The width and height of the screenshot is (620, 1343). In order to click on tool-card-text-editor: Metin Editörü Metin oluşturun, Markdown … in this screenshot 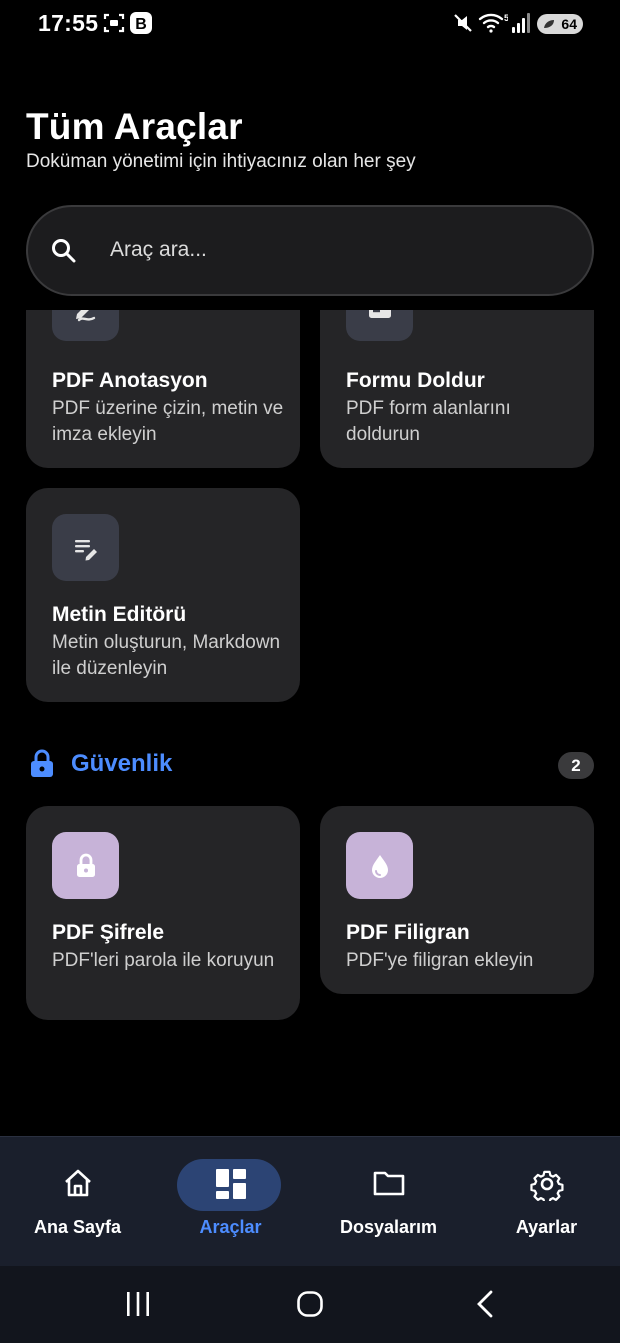, I will do `click(163, 595)`.